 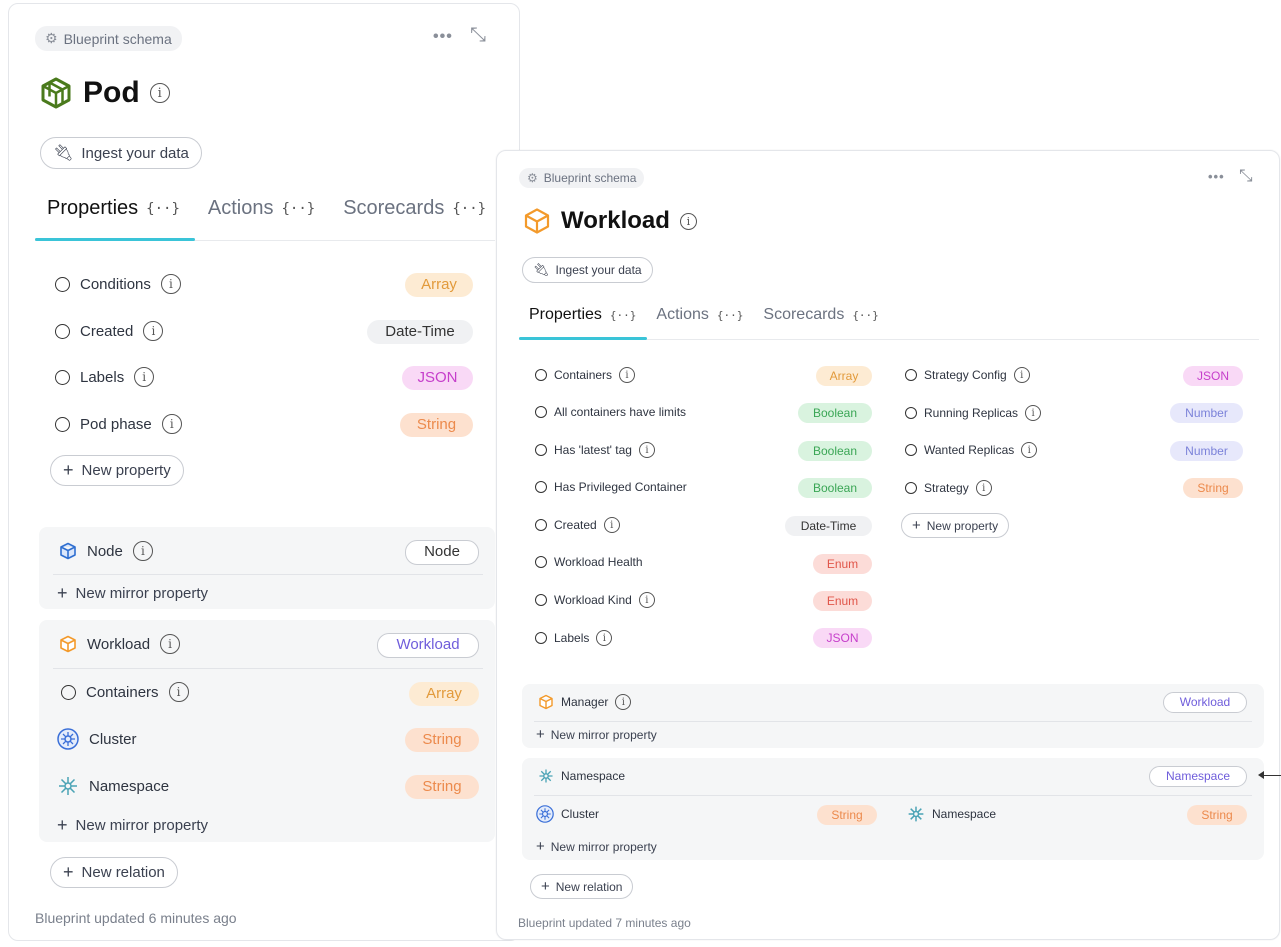 I want to click on property-row: Running Replicas i, so click(x=973, y=413).